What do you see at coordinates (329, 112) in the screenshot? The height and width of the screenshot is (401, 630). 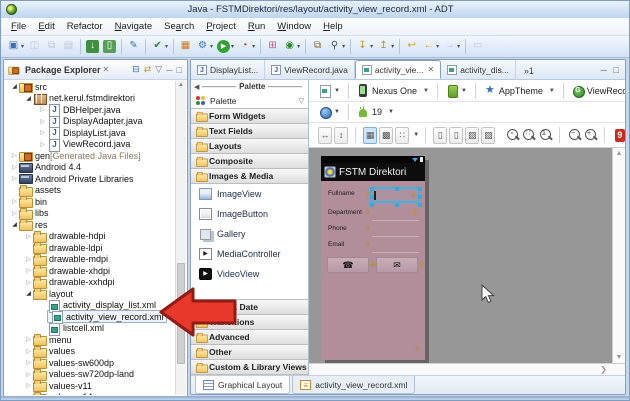 I see `locale-selector: ▼` at bounding box center [329, 112].